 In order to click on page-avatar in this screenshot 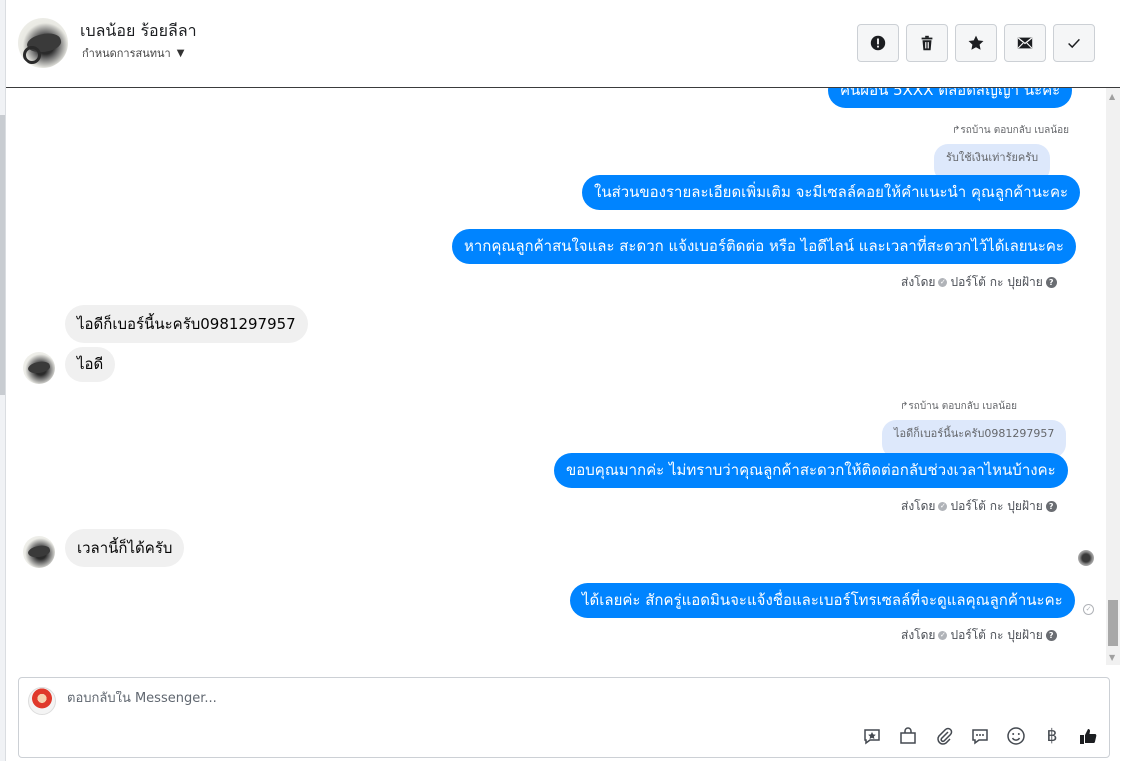, I will do `click(42, 701)`.